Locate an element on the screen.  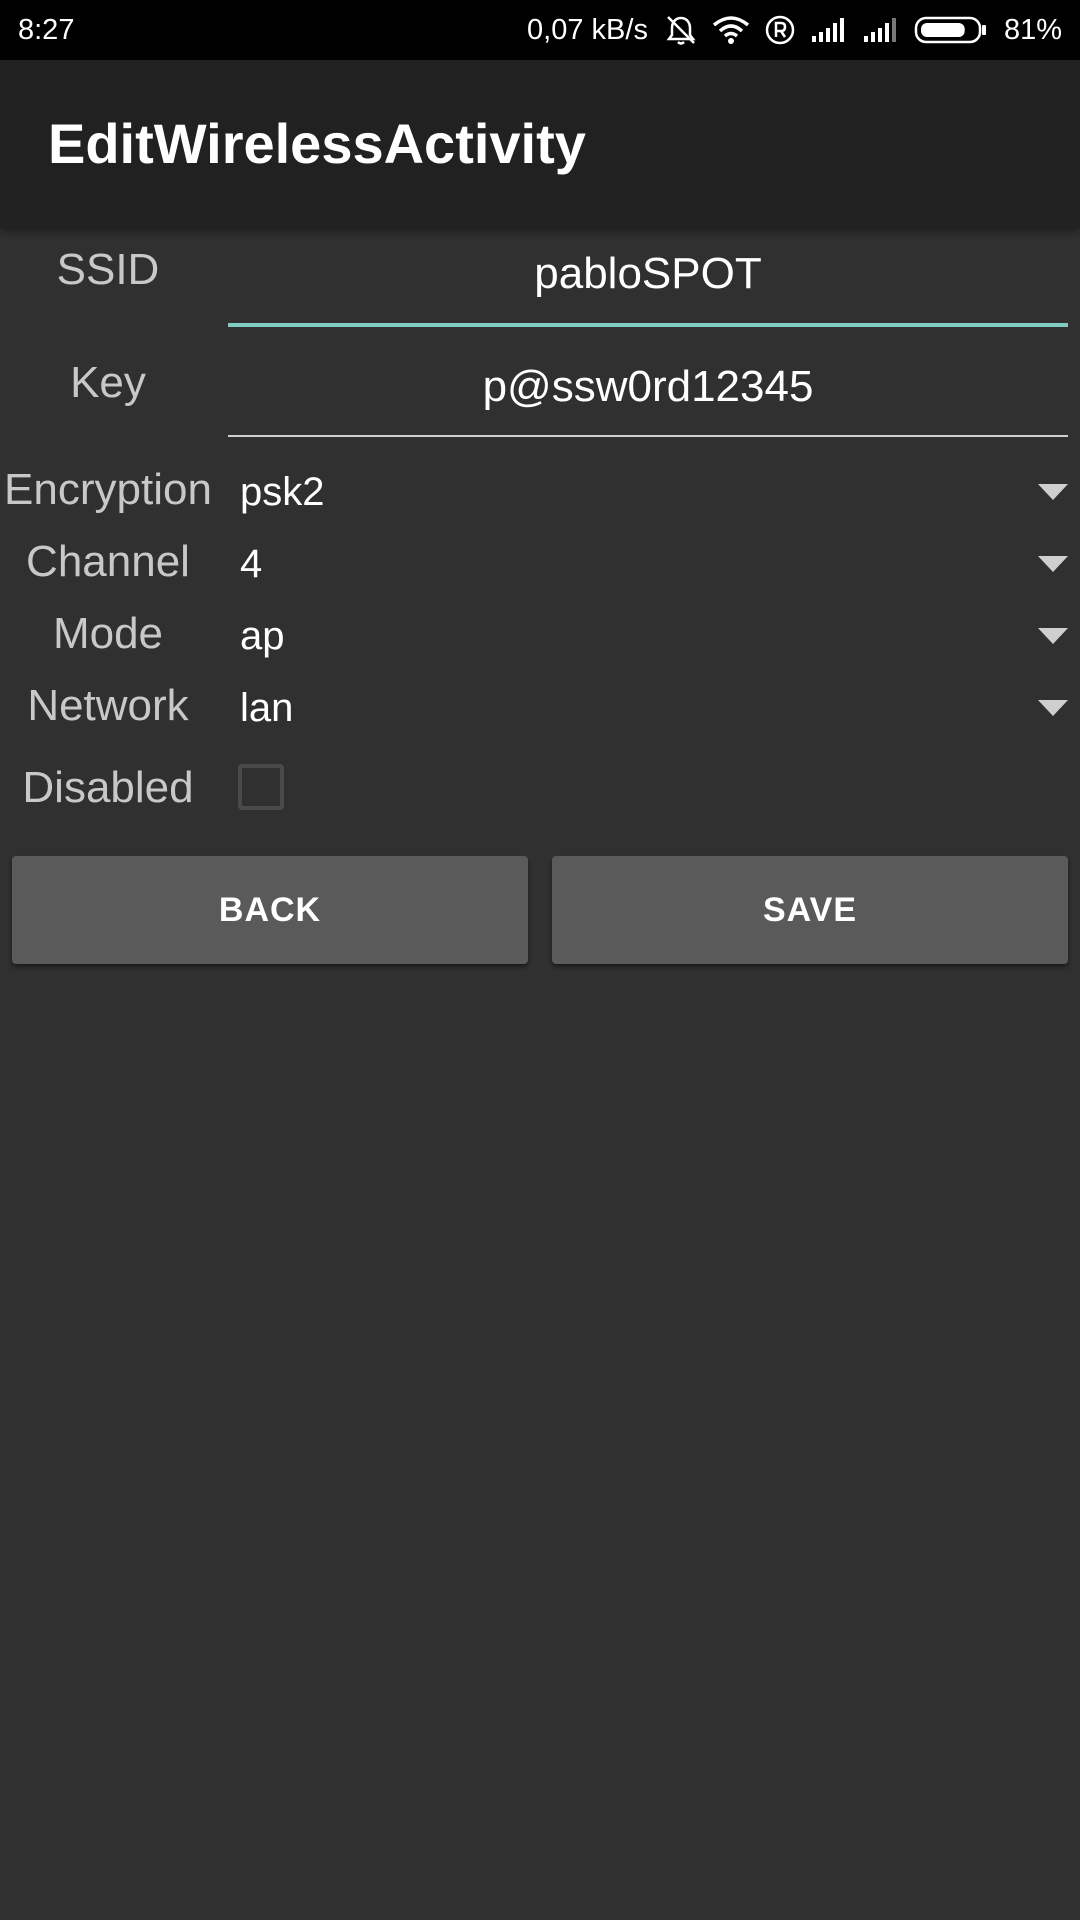
battery-icon is located at coordinates (951, 30).